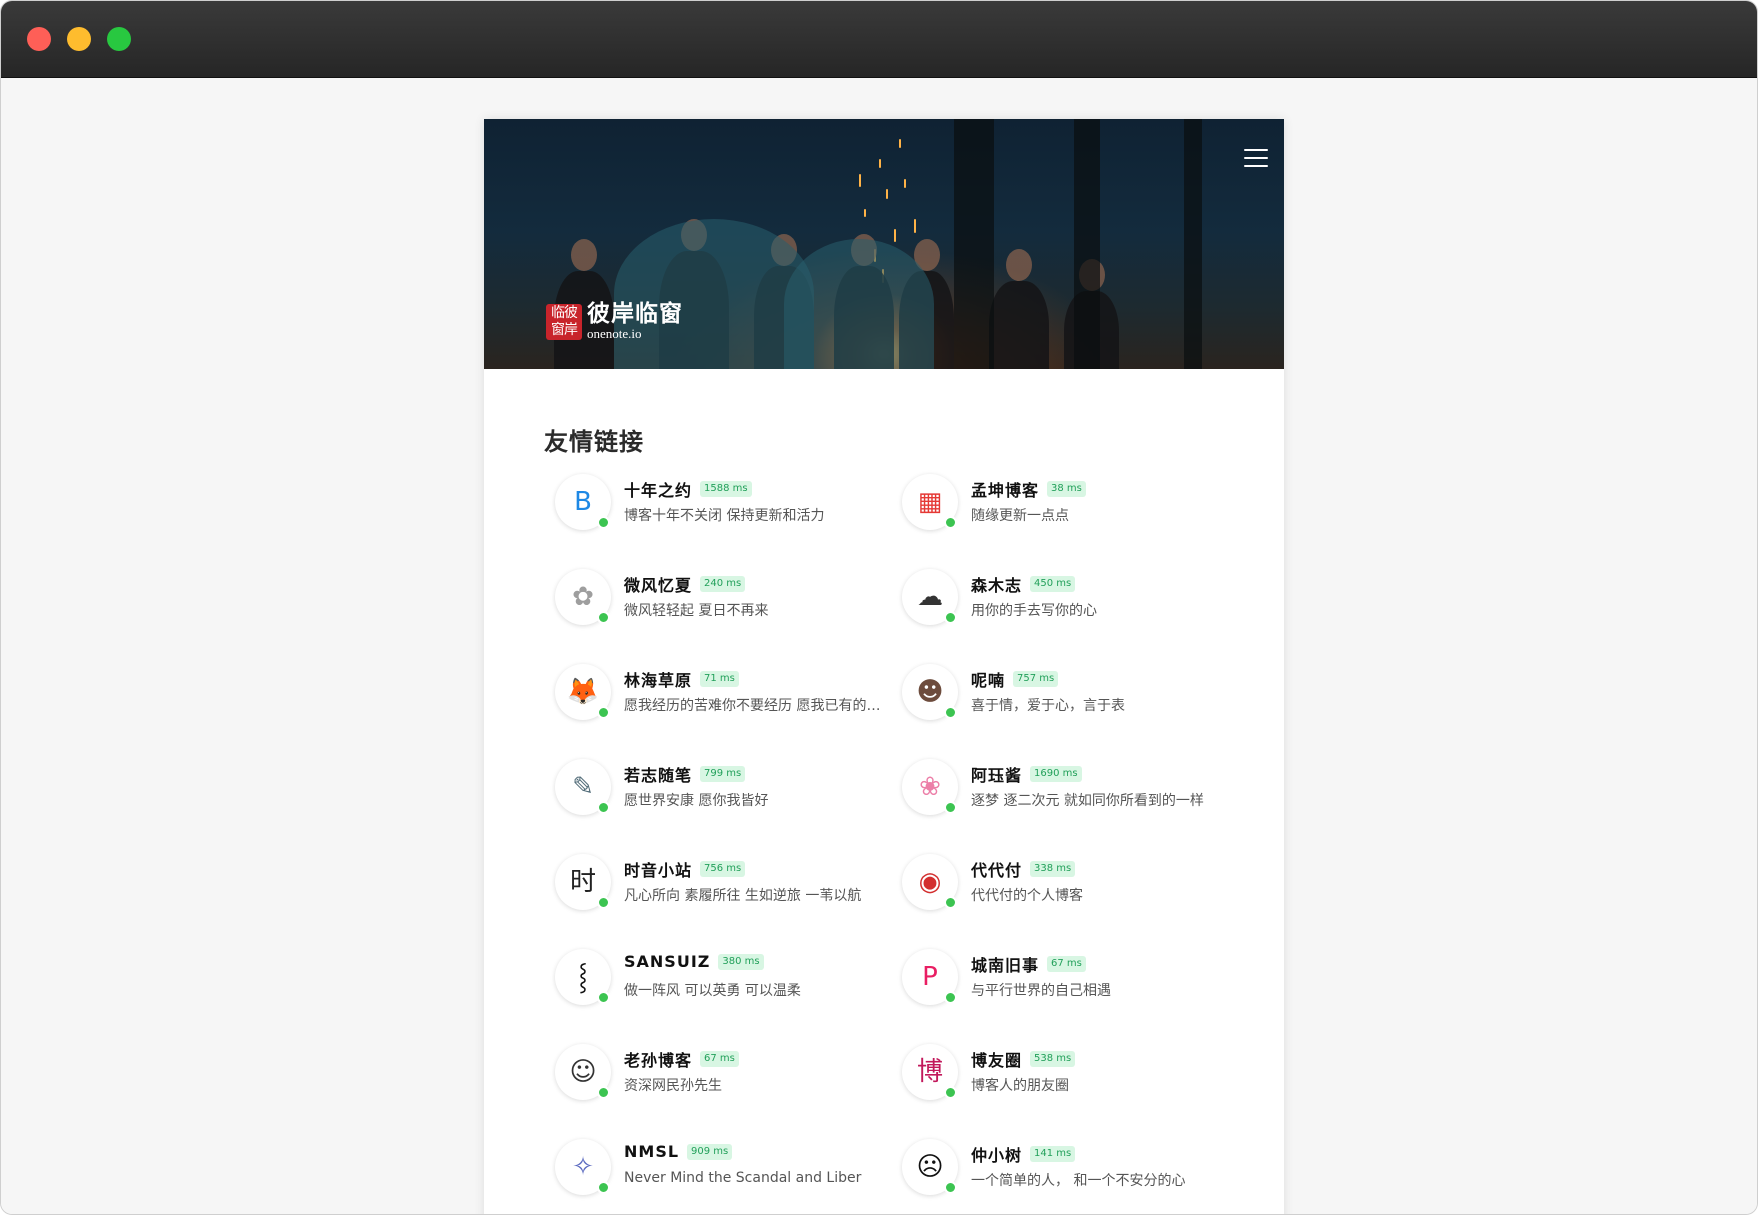 The image size is (1758, 1215). What do you see at coordinates (1066, 489) in the screenshot?
I see `latency-badge: 38 ms` at bounding box center [1066, 489].